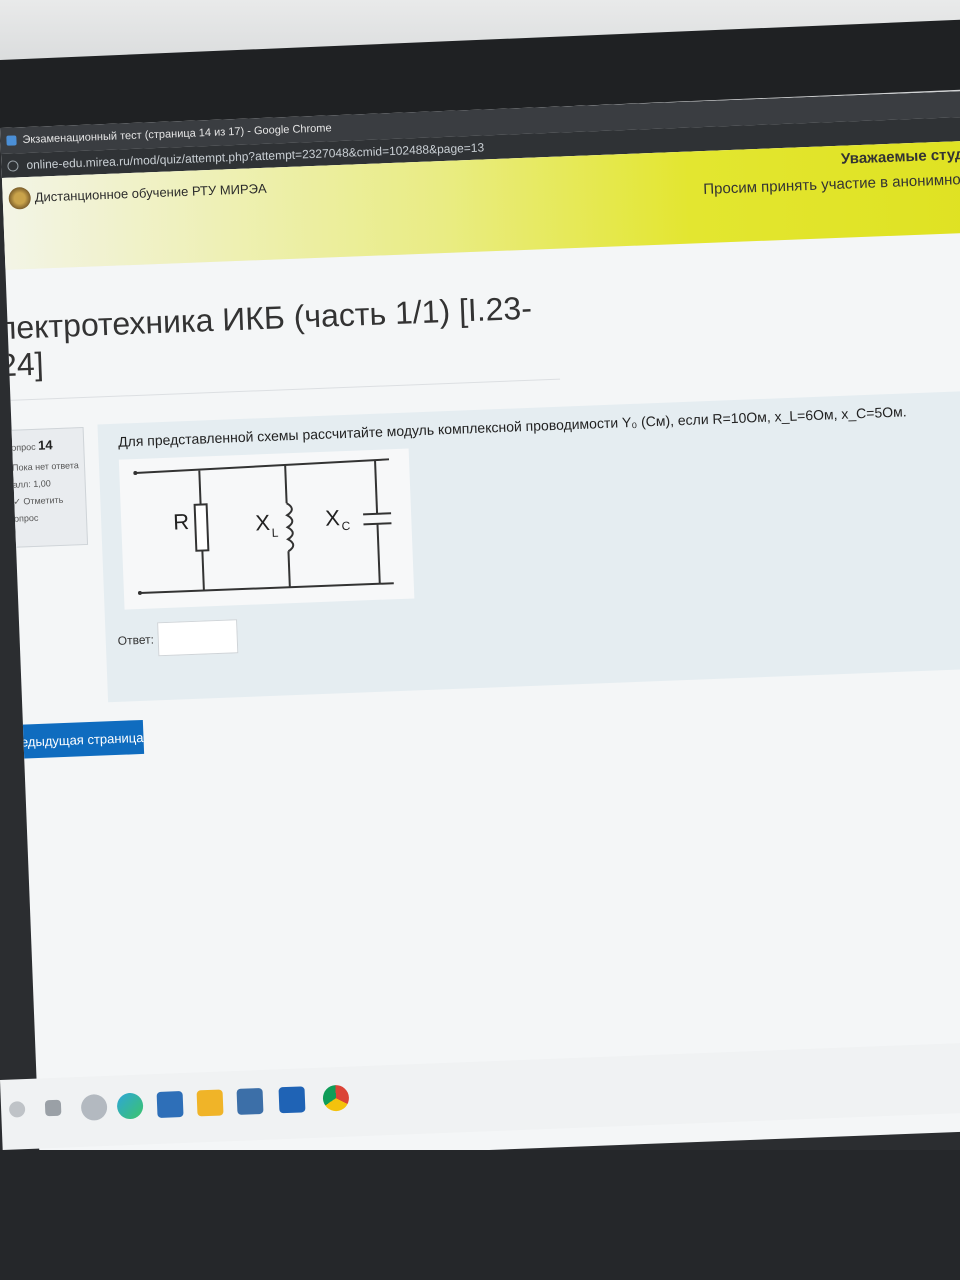 This screenshot has width=960, height=1280. I want to click on inductor-subscript: L, so click(275, 532).